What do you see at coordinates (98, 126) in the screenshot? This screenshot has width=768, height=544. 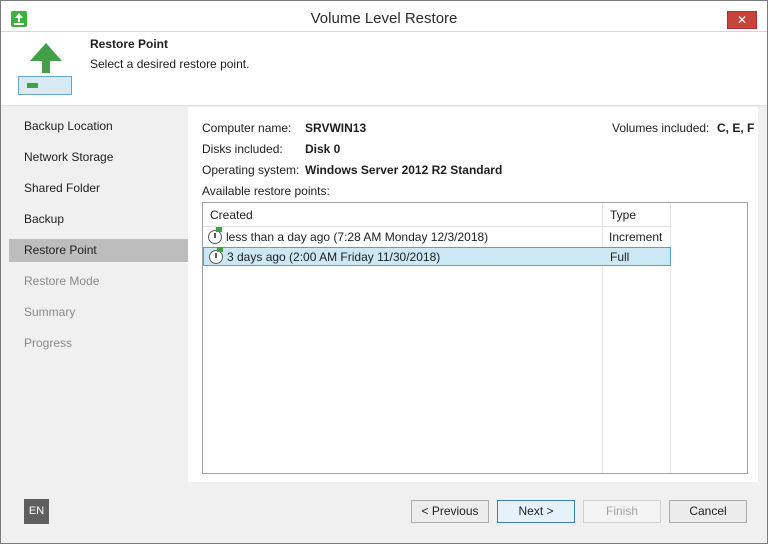 I see `sidebar-item-backup-location: Backup Location` at bounding box center [98, 126].